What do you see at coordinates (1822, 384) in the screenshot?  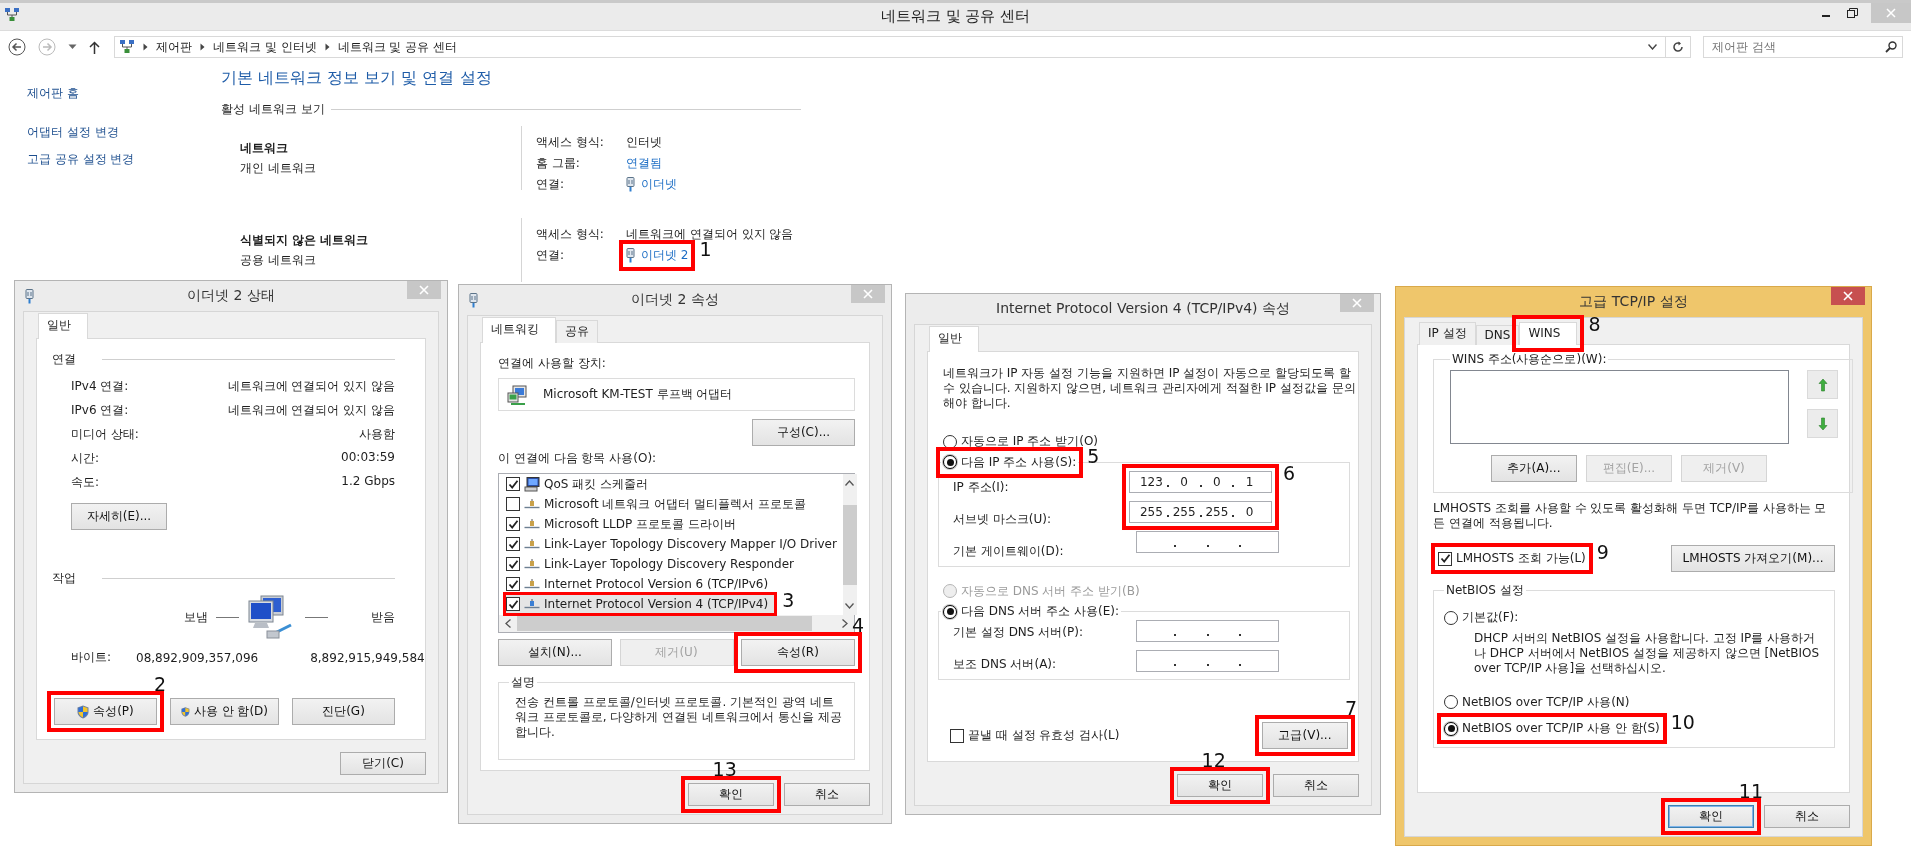 I see `move-up-button` at bounding box center [1822, 384].